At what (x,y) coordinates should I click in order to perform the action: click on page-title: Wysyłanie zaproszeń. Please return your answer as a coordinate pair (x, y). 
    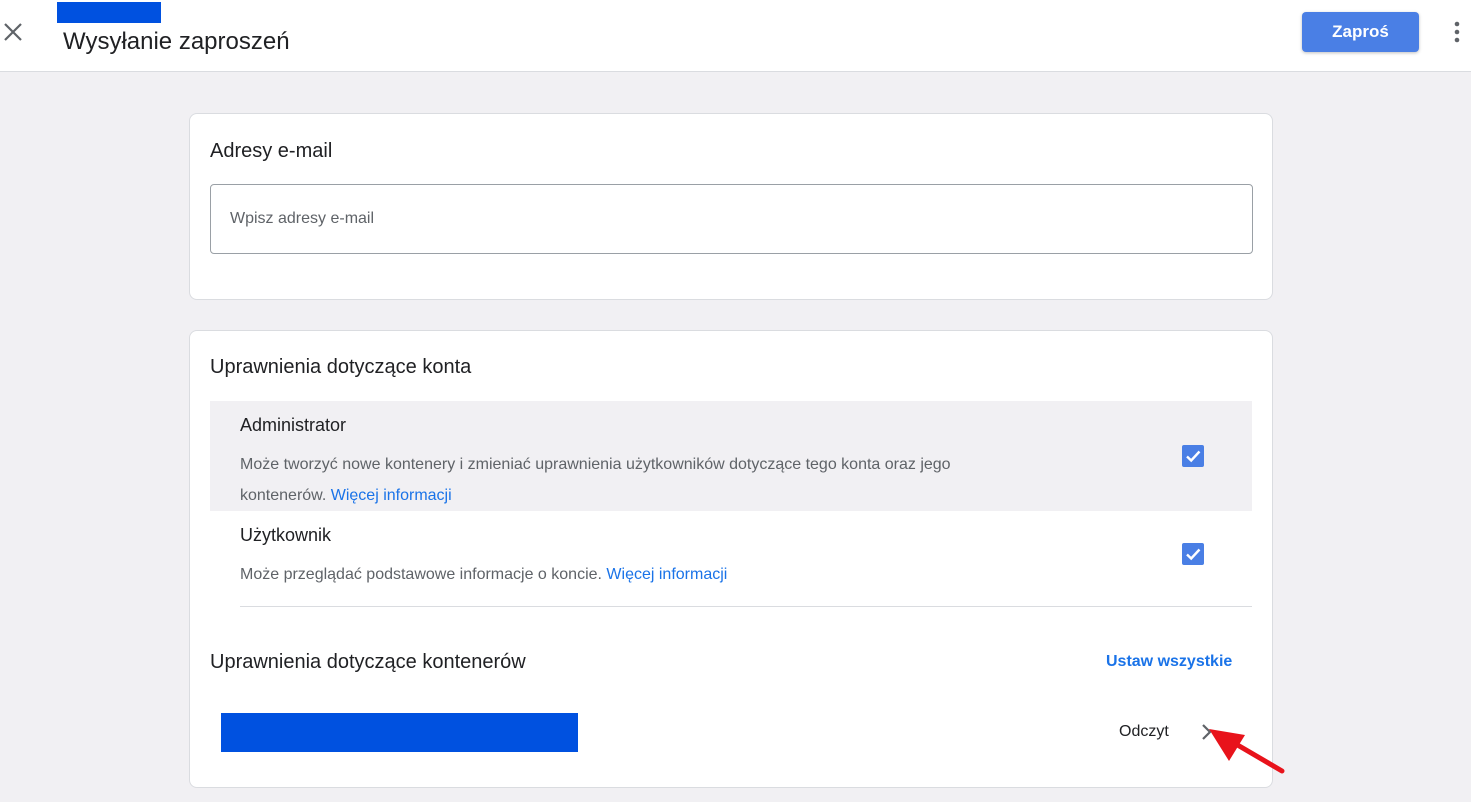
    Looking at the image, I should click on (176, 41).